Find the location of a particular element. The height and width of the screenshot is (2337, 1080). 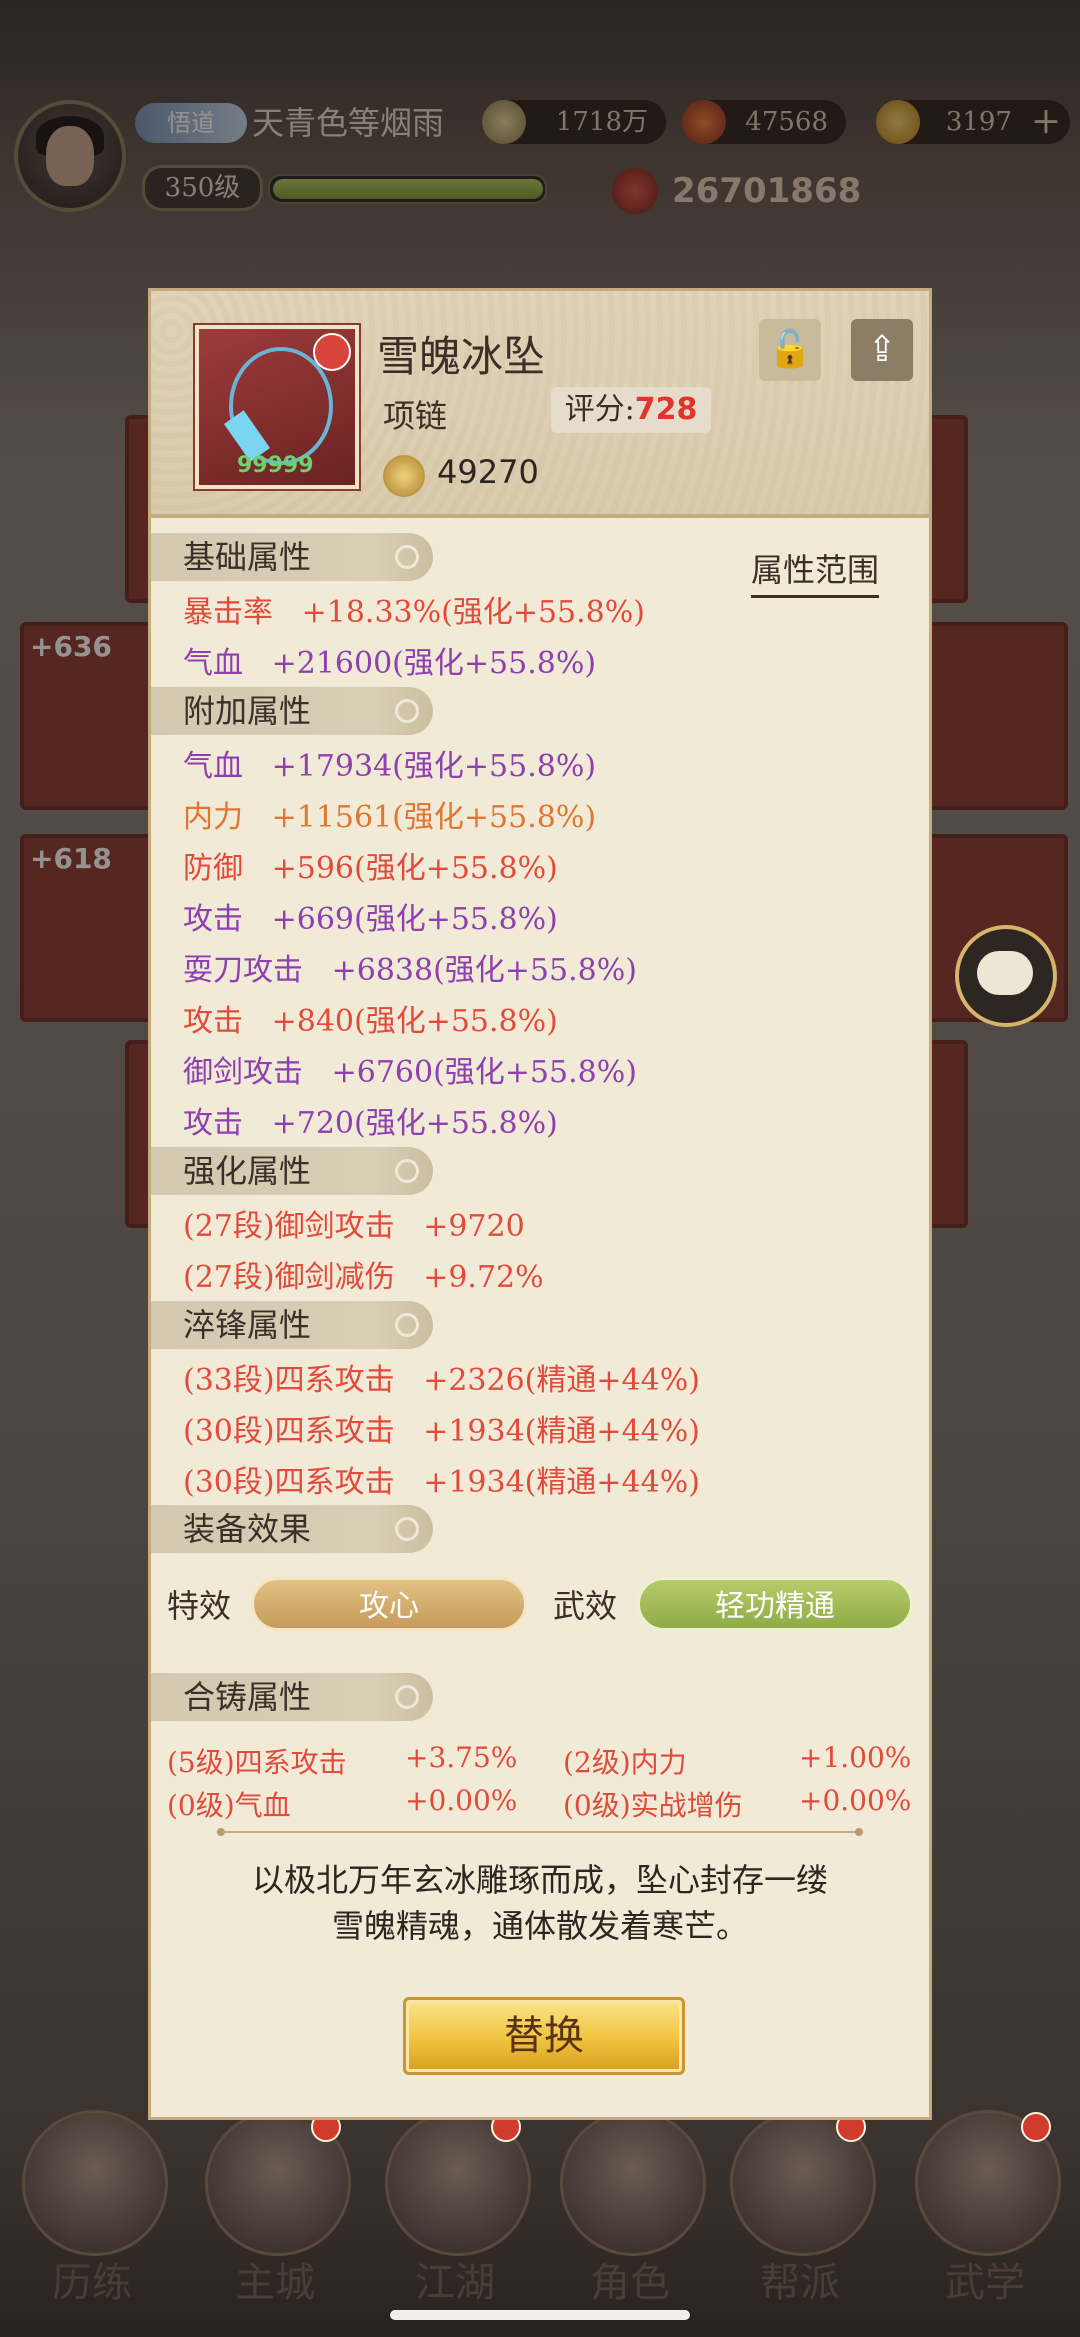

chat-bubble-icon is located at coordinates (1005, 973).